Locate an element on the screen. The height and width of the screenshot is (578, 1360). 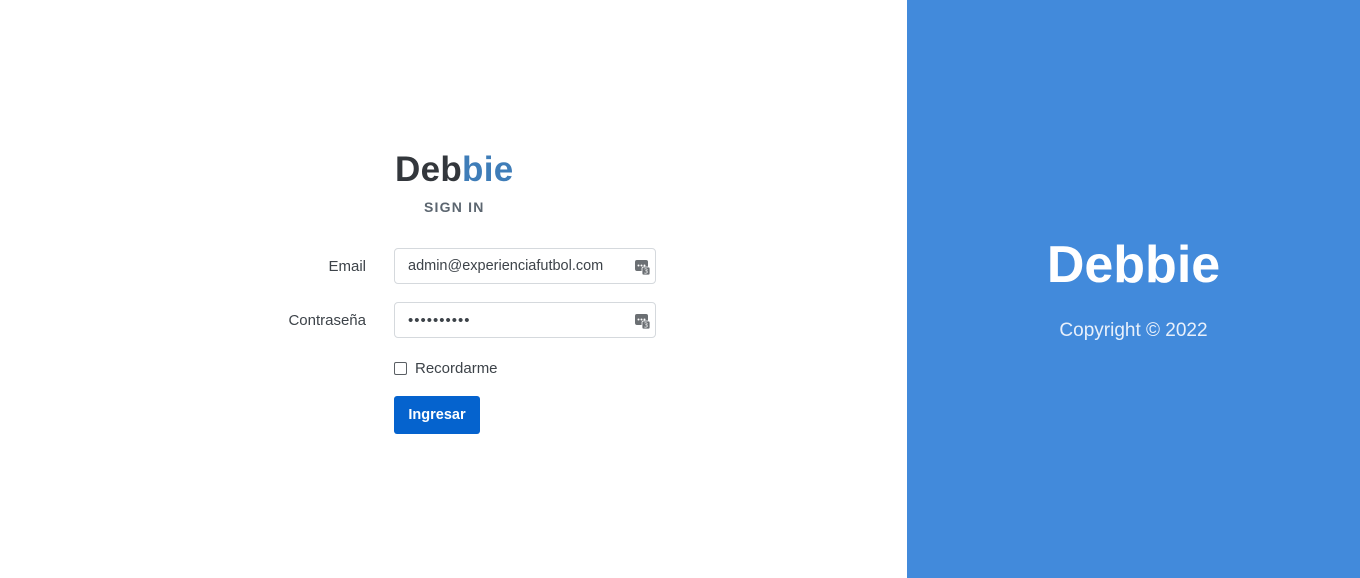
email-field-container: 3 is located at coordinates (525, 266).